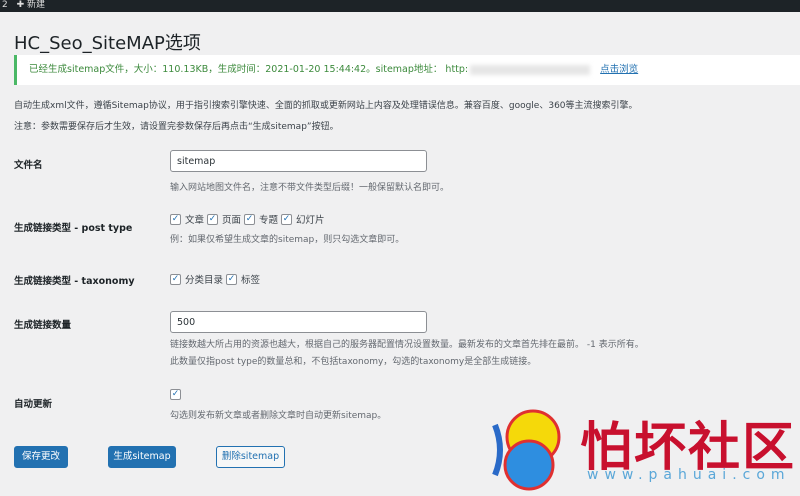  I want to click on blurred-url, so click(530, 69).